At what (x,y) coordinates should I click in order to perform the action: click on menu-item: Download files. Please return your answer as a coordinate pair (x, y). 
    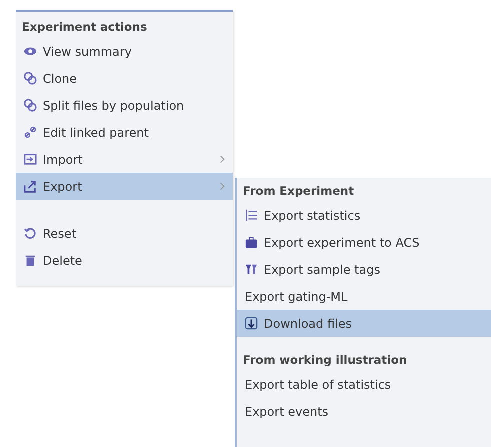
    Looking at the image, I should click on (364, 323).